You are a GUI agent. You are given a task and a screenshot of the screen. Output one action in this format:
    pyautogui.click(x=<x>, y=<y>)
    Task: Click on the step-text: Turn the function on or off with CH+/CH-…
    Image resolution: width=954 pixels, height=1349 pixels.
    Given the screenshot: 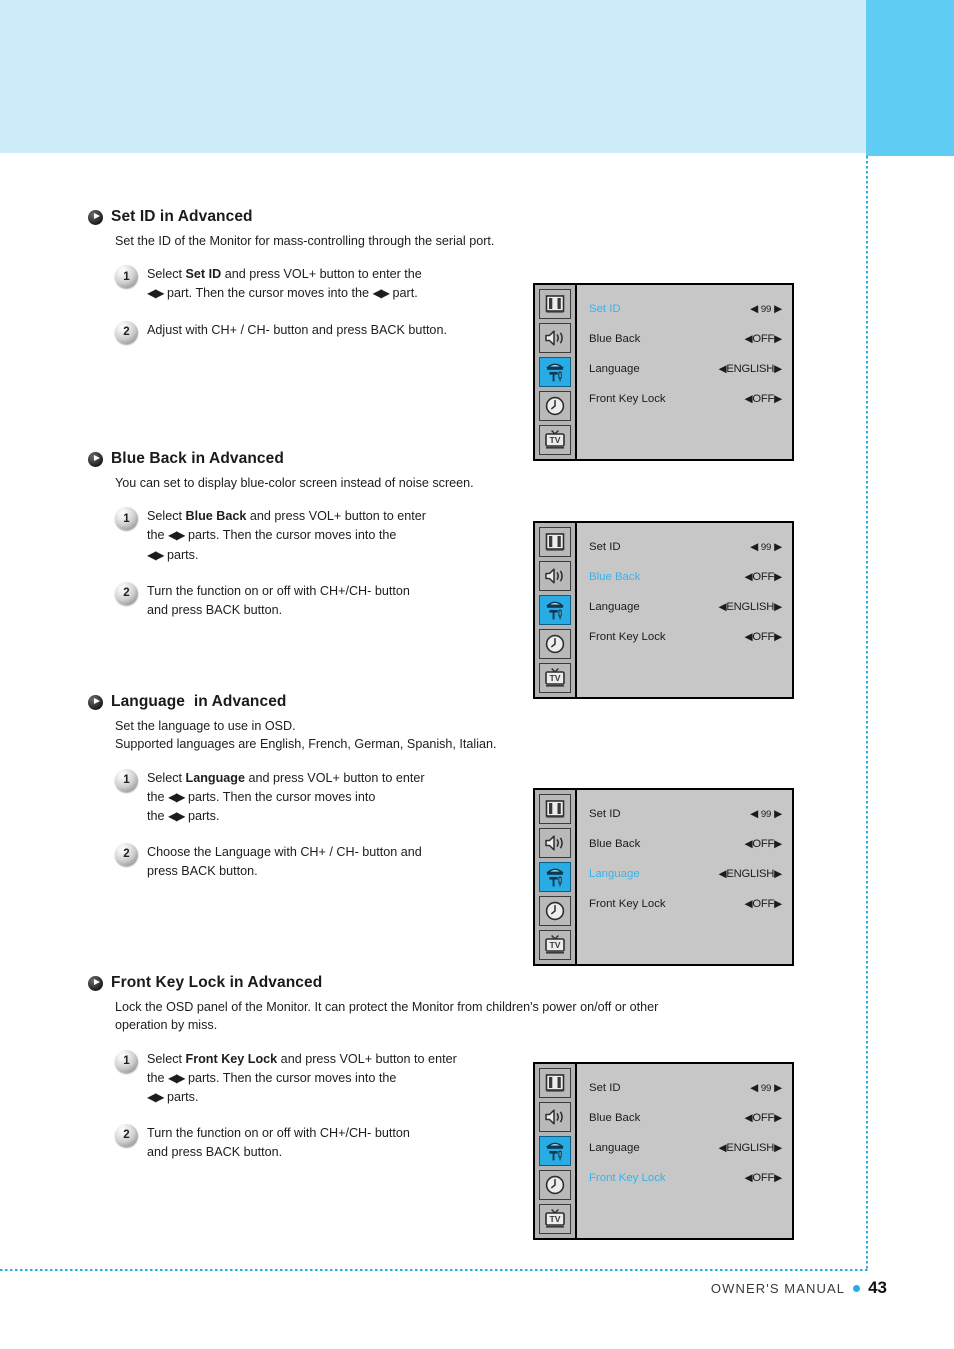 What is the action you would take?
    pyautogui.click(x=278, y=1142)
    